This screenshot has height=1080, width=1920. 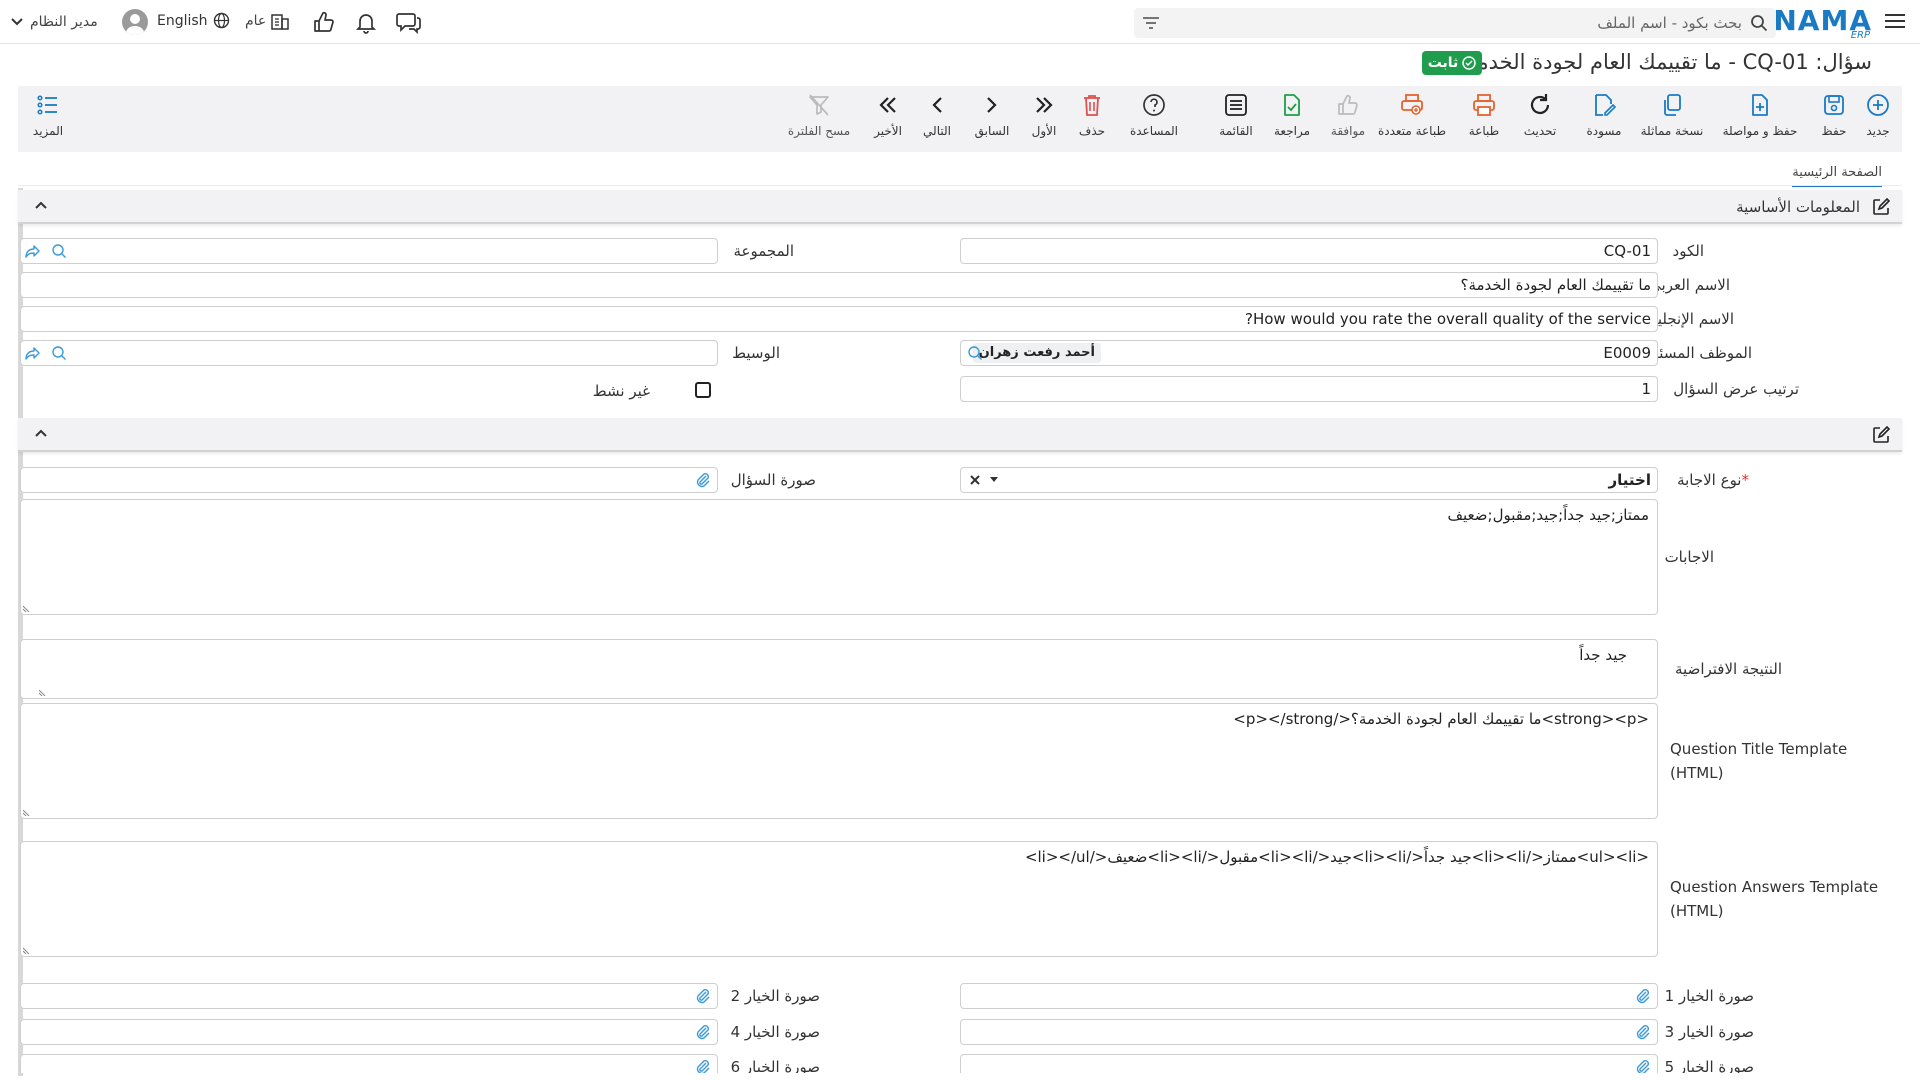 What do you see at coordinates (1469, 63) in the screenshot?
I see `check-circle-icon` at bounding box center [1469, 63].